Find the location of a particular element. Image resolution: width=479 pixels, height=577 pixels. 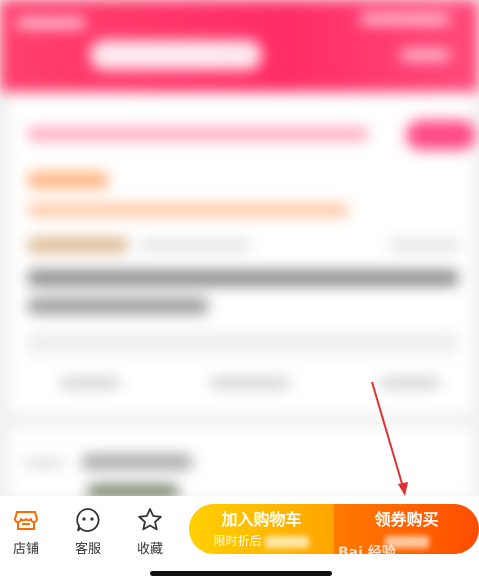

store-nav-item: 店铺 is located at coordinates (26, 531).